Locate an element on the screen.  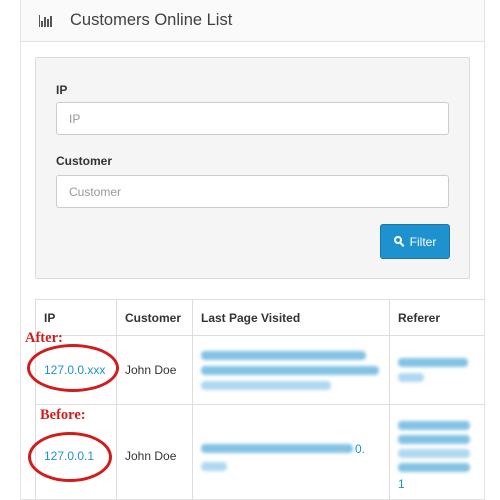
redacted-url: 1 is located at coordinates (437, 456).